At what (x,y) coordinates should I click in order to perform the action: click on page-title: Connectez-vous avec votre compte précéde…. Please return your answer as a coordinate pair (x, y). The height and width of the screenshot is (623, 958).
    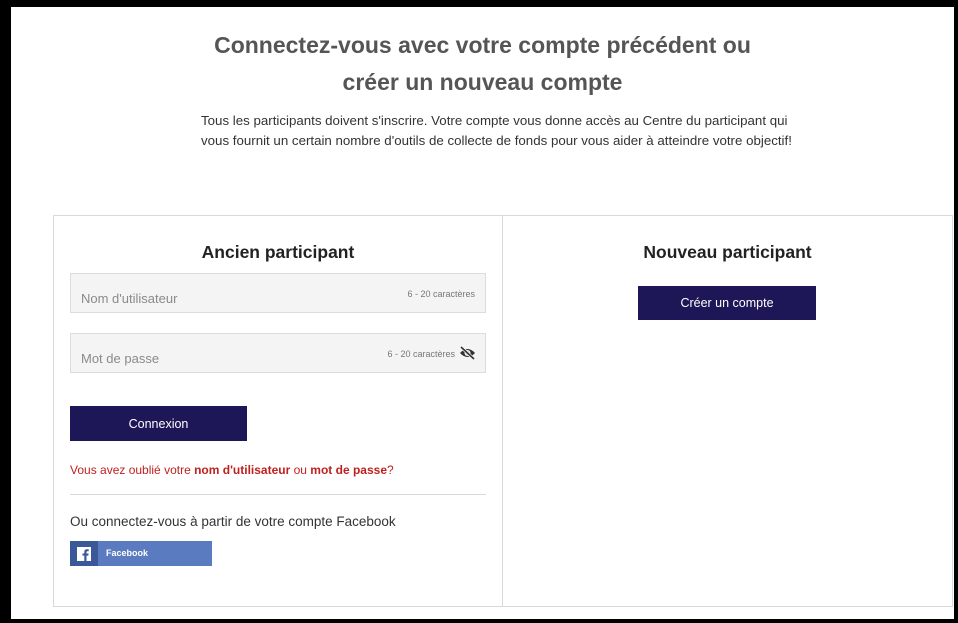
    Looking at the image, I should click on (482, 64).